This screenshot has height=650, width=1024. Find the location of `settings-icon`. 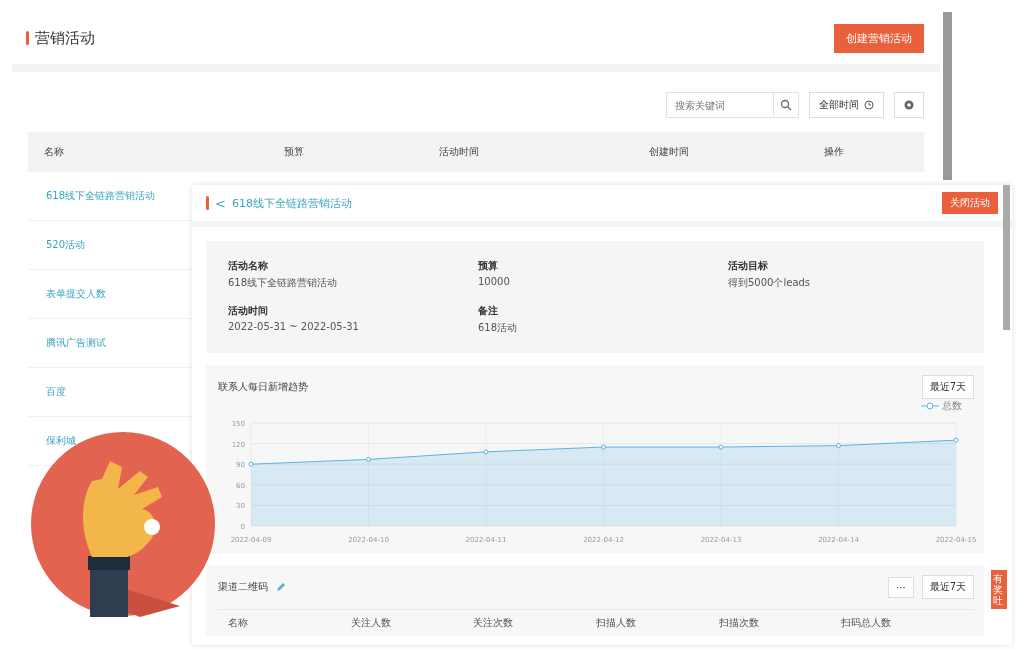

settings-icon is located at coordinates (909, 105).